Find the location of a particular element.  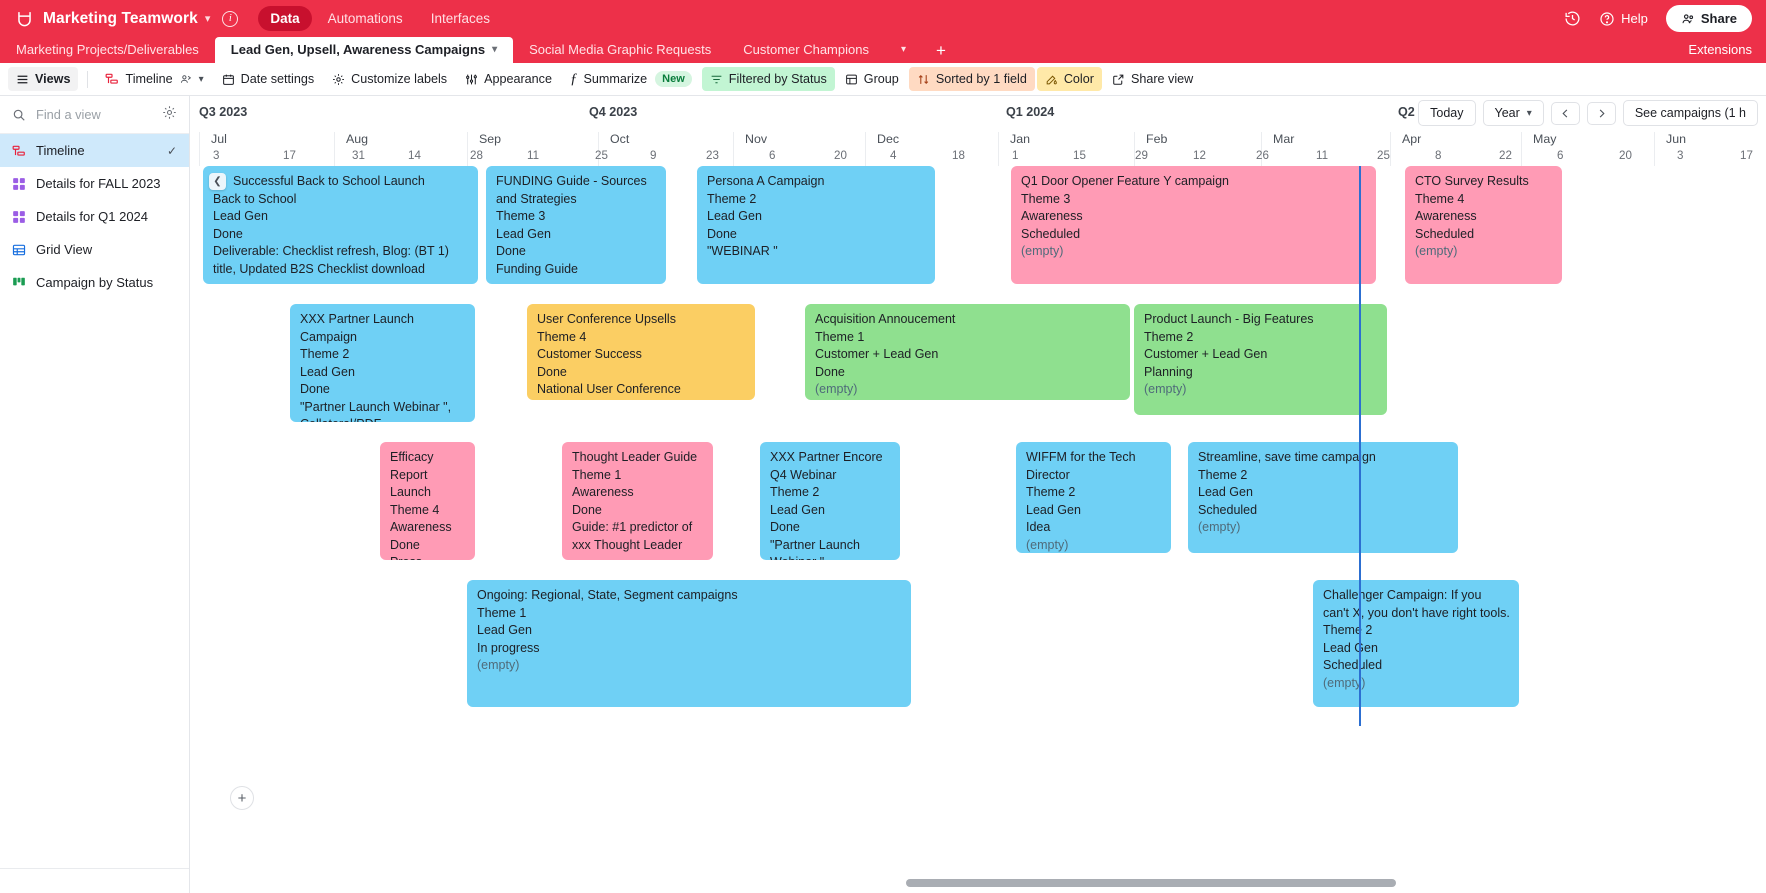

month-label: Oct is located at coordinates (620, 139).